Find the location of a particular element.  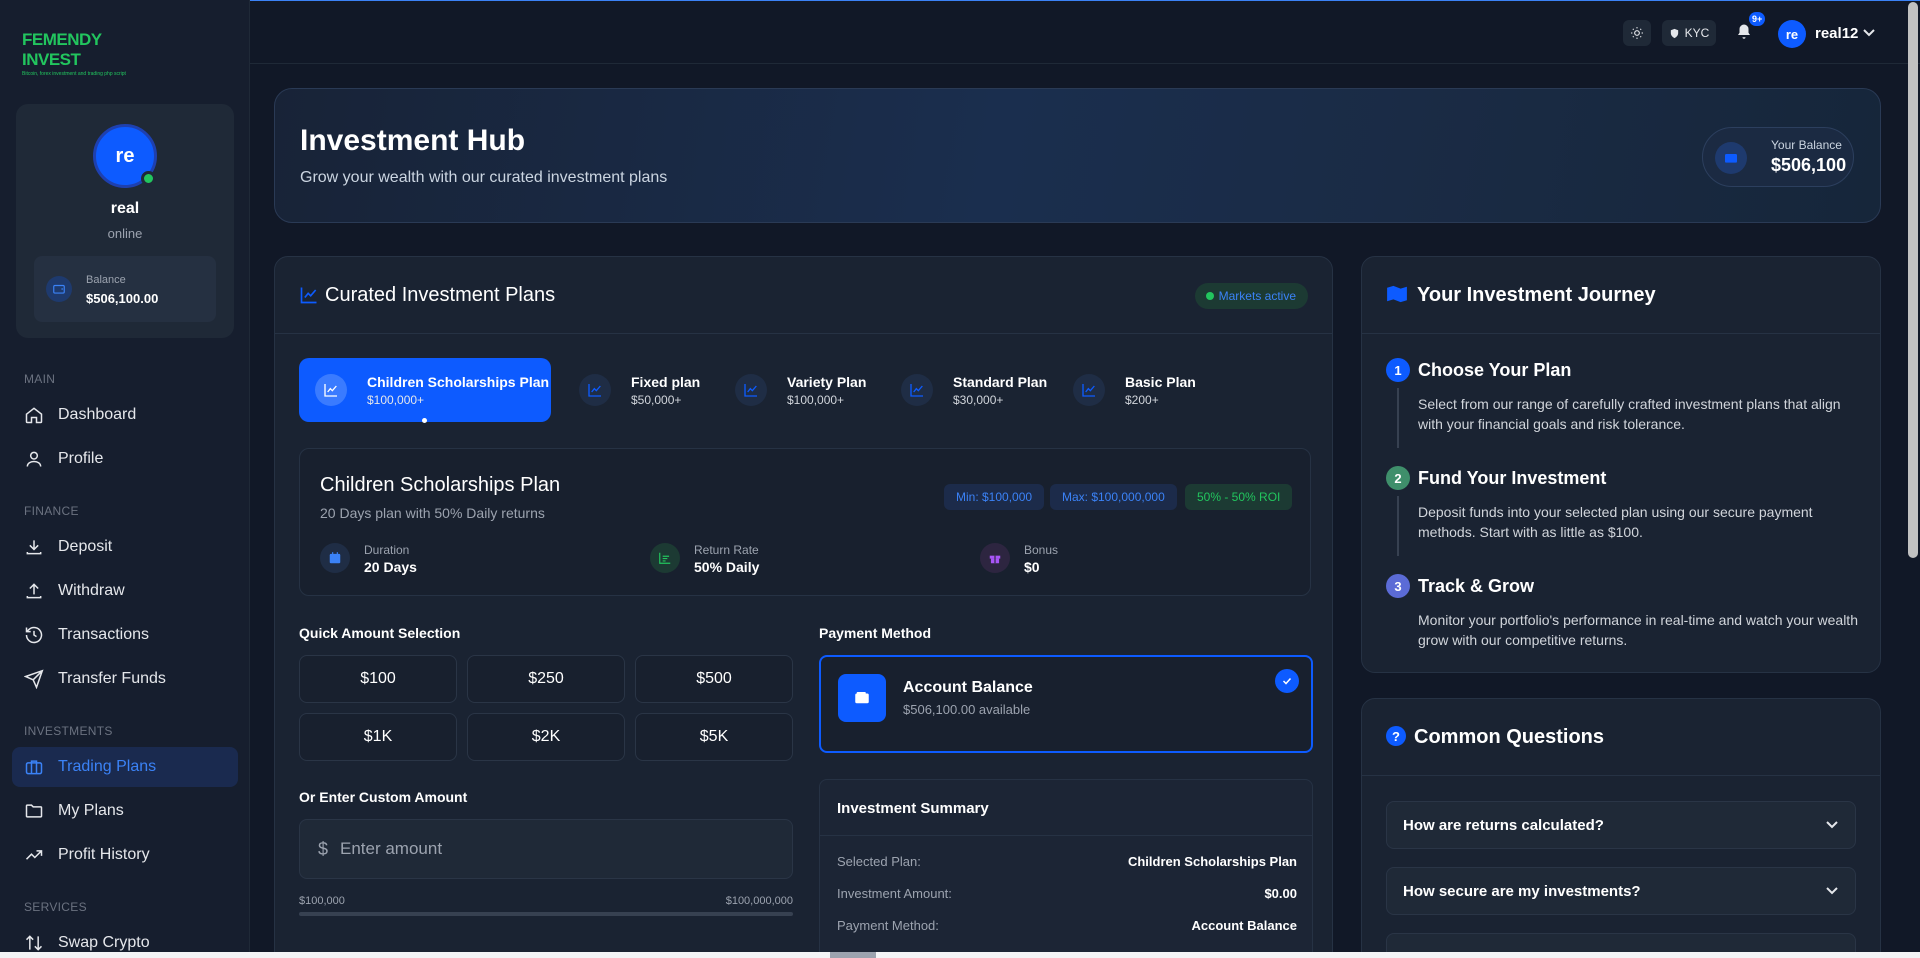

summary-header: Investment Summary is located at coordinates (1066, 808).